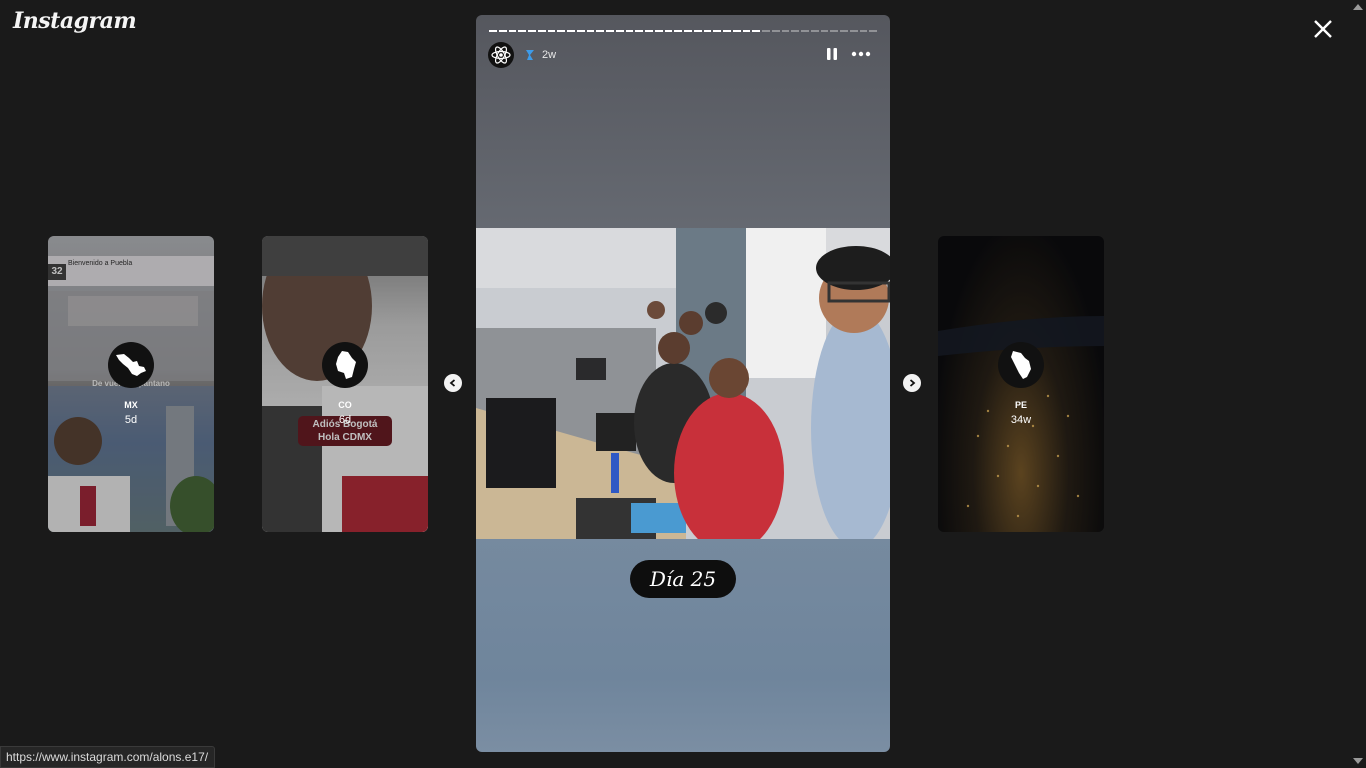 The height and width of the screenshot is (768, 1366). Describe the element at coordinates (345, 420) in the screenshot. I see `preview-time: 6d` at that location.